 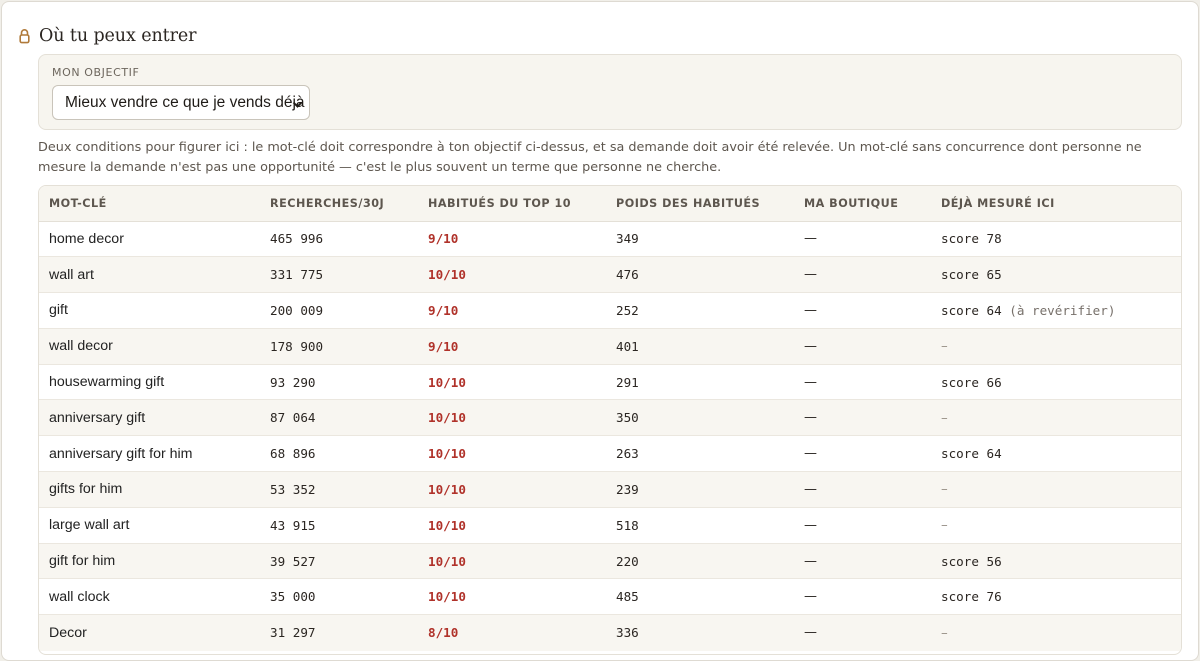 I want to click on cell-measured: score 56, so click(x=1056, y=561).